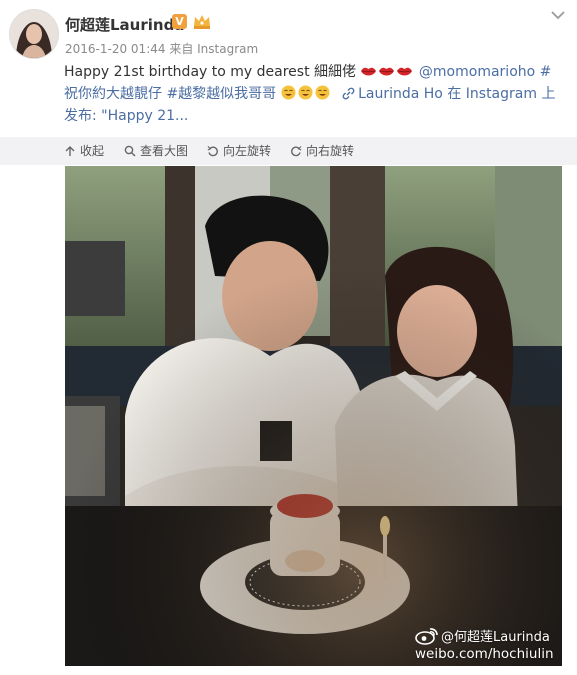  Describe the element at coordinates (115, 49) in the screenshot. I see `post-timestamp: 2016-1-20 01:44` at that location.